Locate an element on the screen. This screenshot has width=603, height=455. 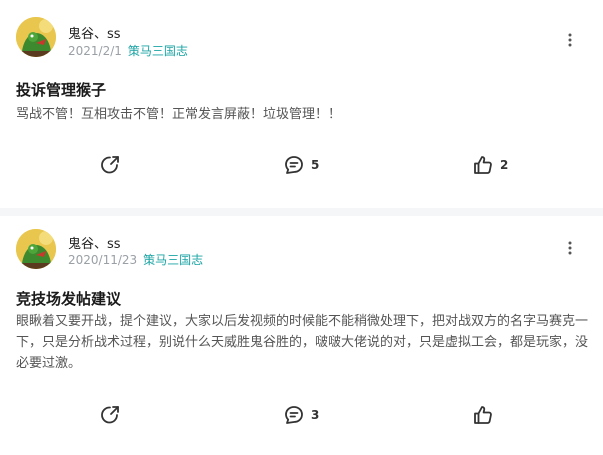
post-divider is located at coordinates (301, 212).